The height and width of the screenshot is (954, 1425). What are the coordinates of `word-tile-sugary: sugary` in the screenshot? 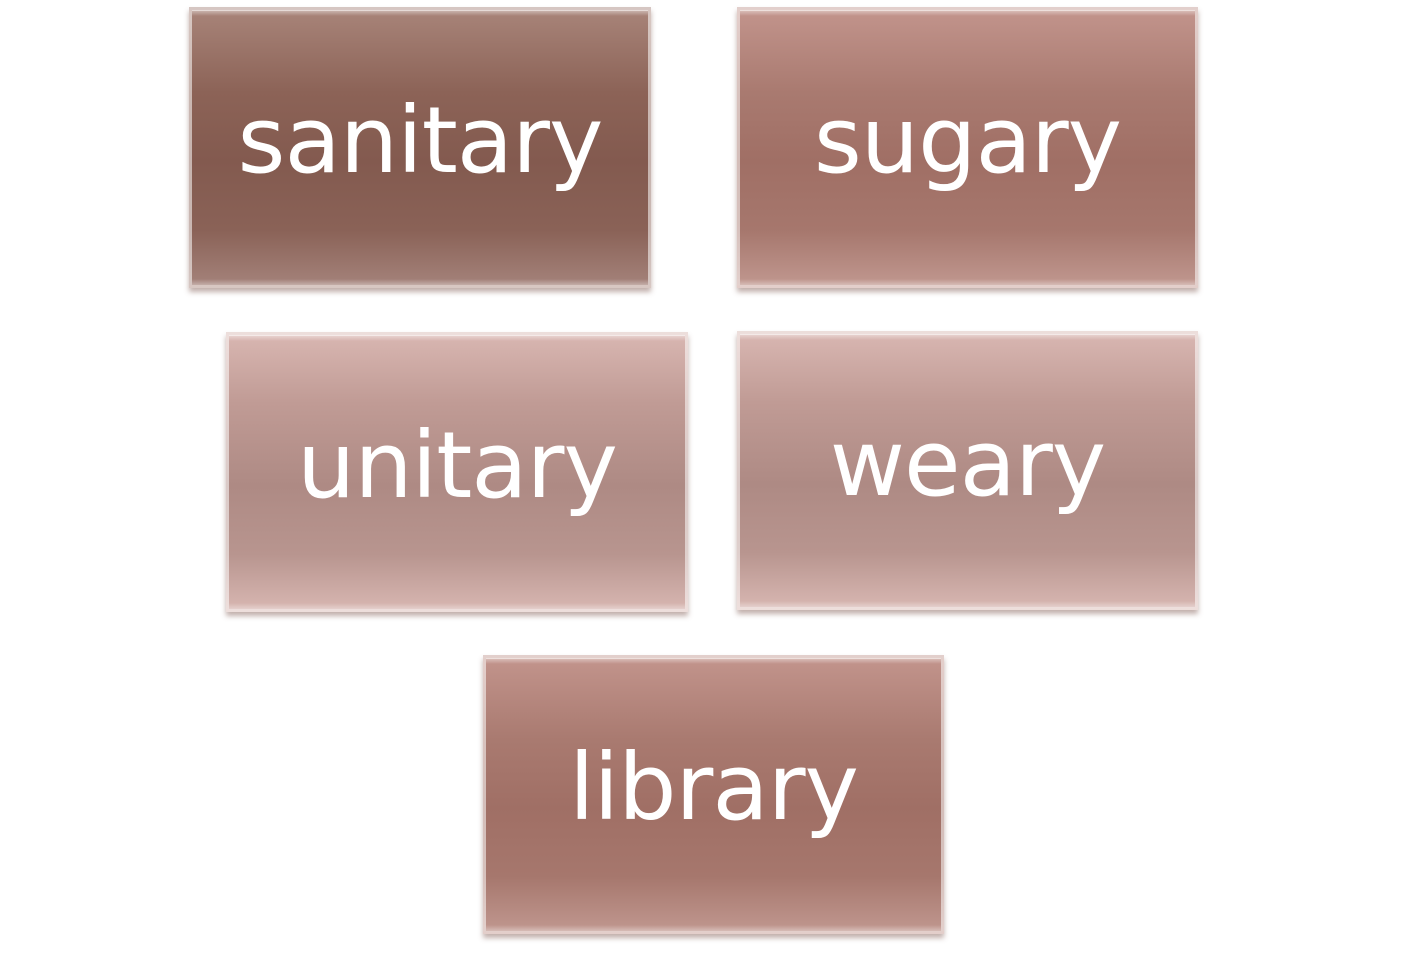 It's located at (967, 147).